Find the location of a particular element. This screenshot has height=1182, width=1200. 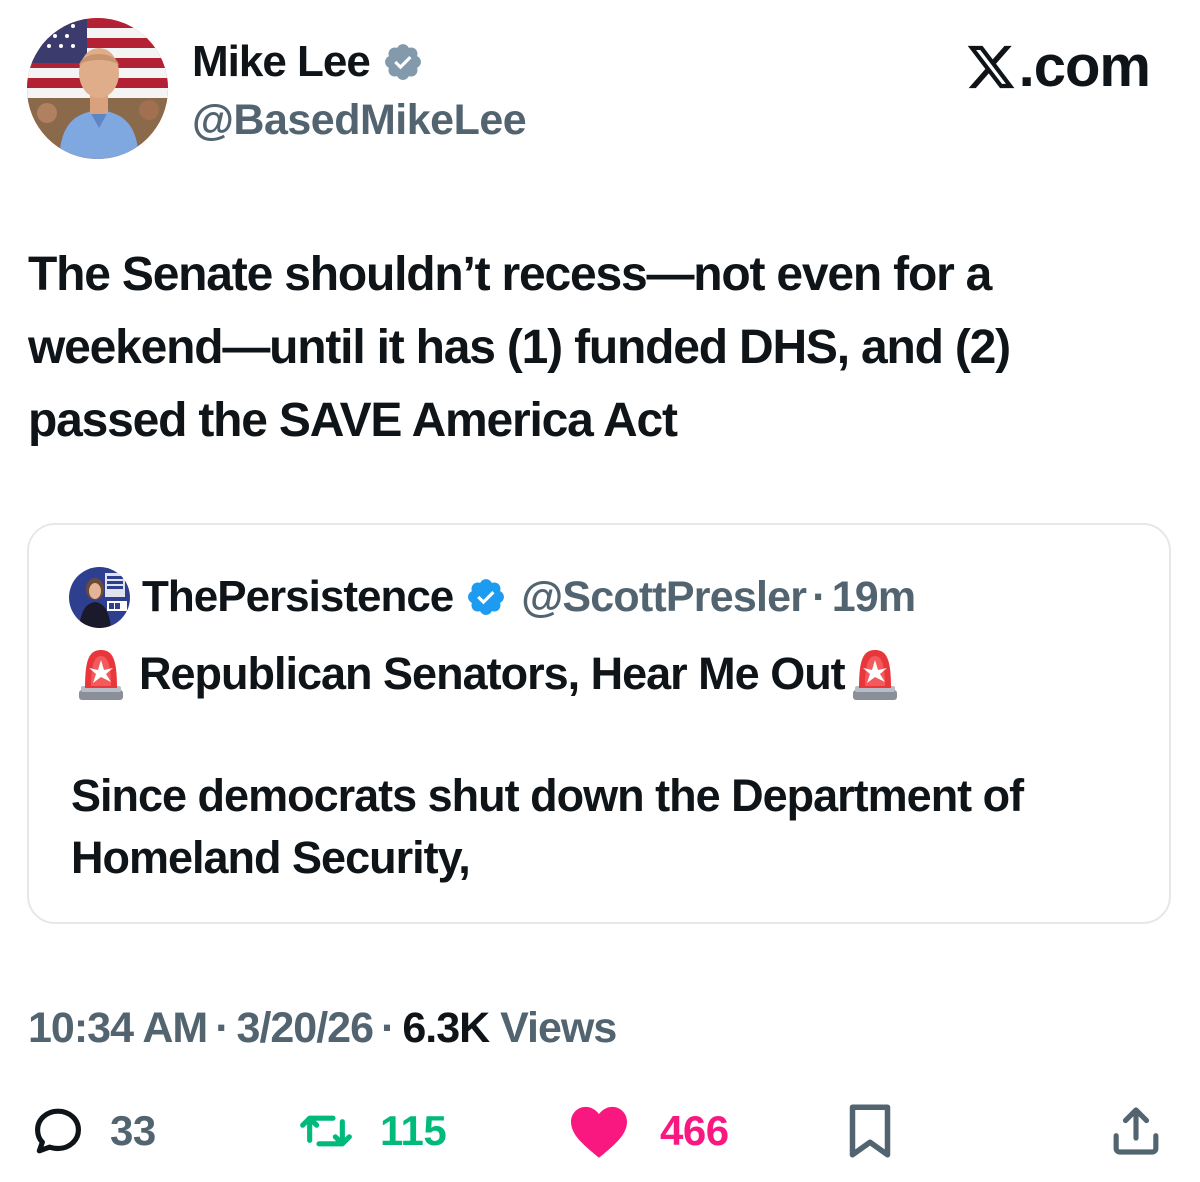

share-button is located at coordinates (1136, 1131).